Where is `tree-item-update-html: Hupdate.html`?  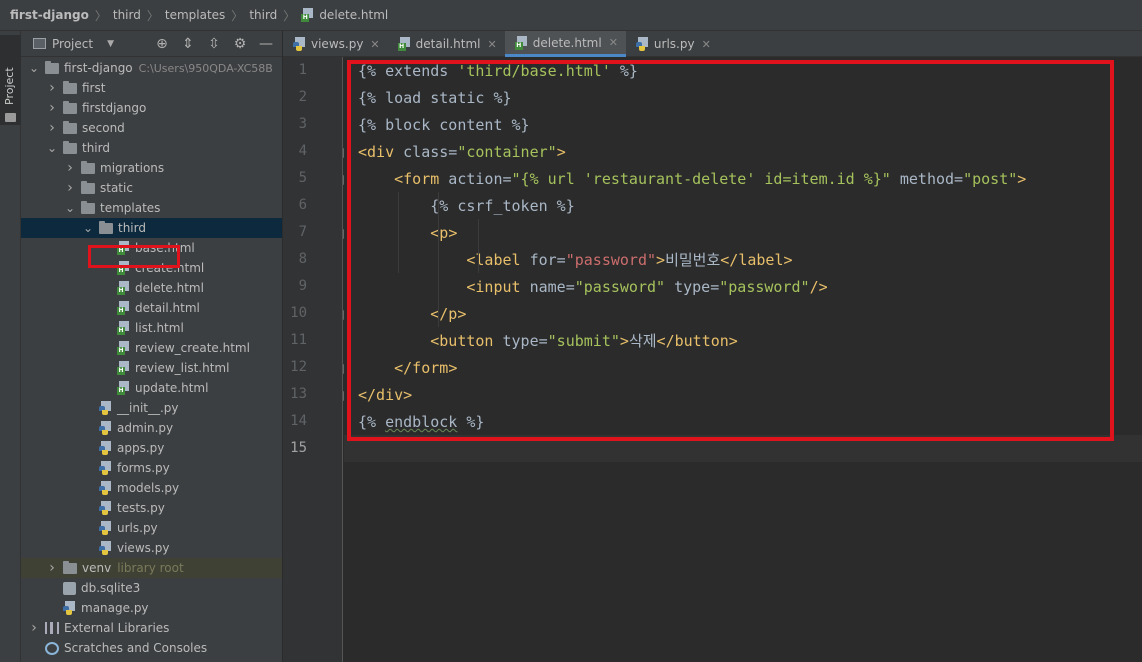
tree-item-update-html: Hupdate.html is located at coordinates (151, 388).